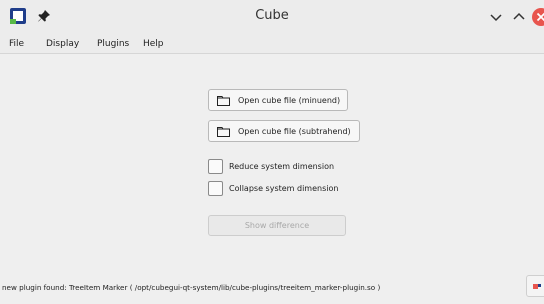 This screenshot has width=544, height=304. I want to click on reduce-system-dimension-checkbox-row: Reduce system dimension, so click(271, 166).